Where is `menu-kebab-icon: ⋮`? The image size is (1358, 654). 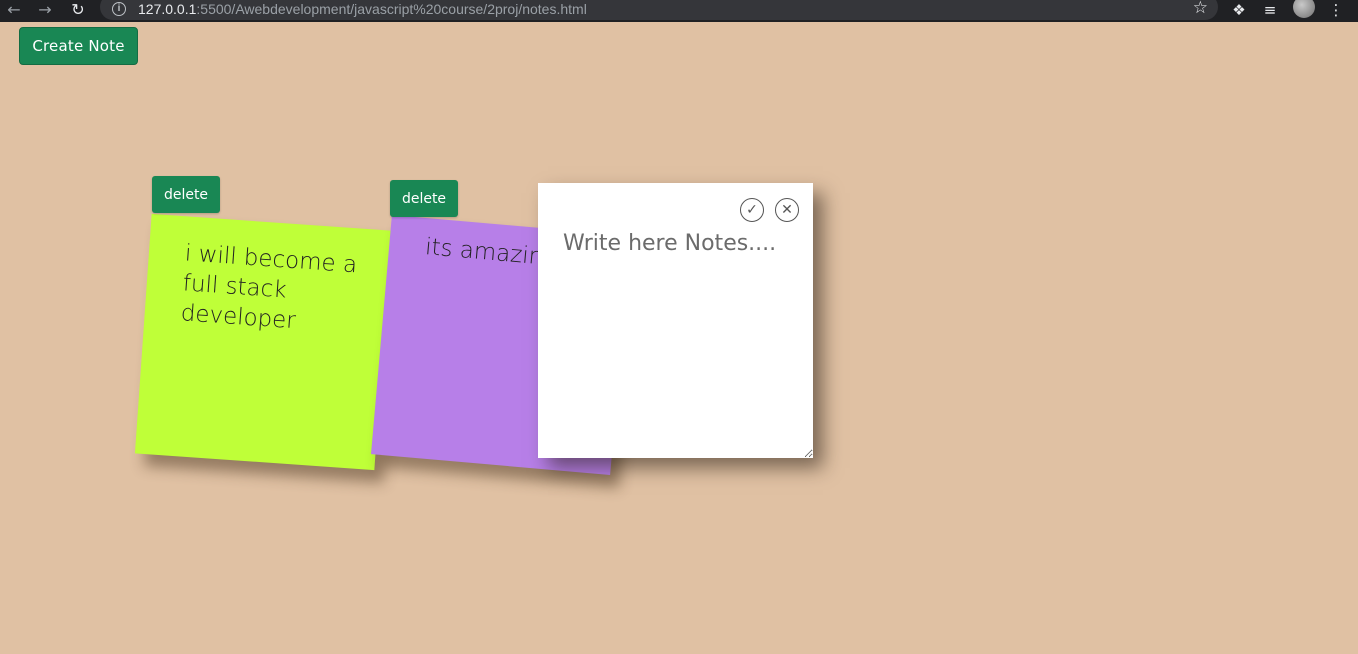 menu-kebab-icon: ⋮ is located at coordinates (1336, 10).